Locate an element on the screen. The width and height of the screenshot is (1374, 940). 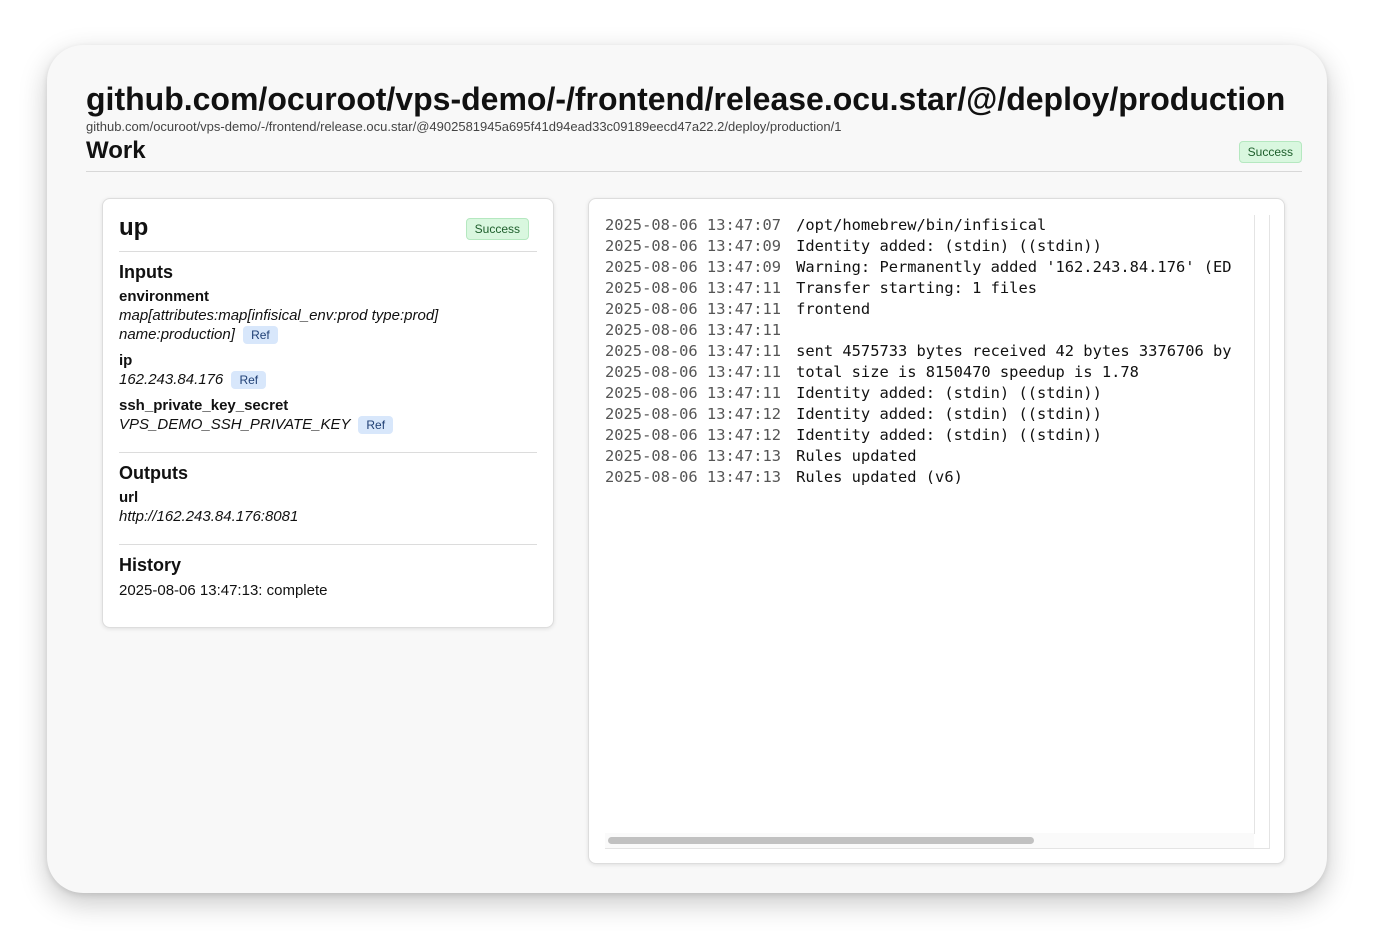
input-value: VPS_DEMO_SSH_PRIVATE_KEY is located at coordinates (235, 425).